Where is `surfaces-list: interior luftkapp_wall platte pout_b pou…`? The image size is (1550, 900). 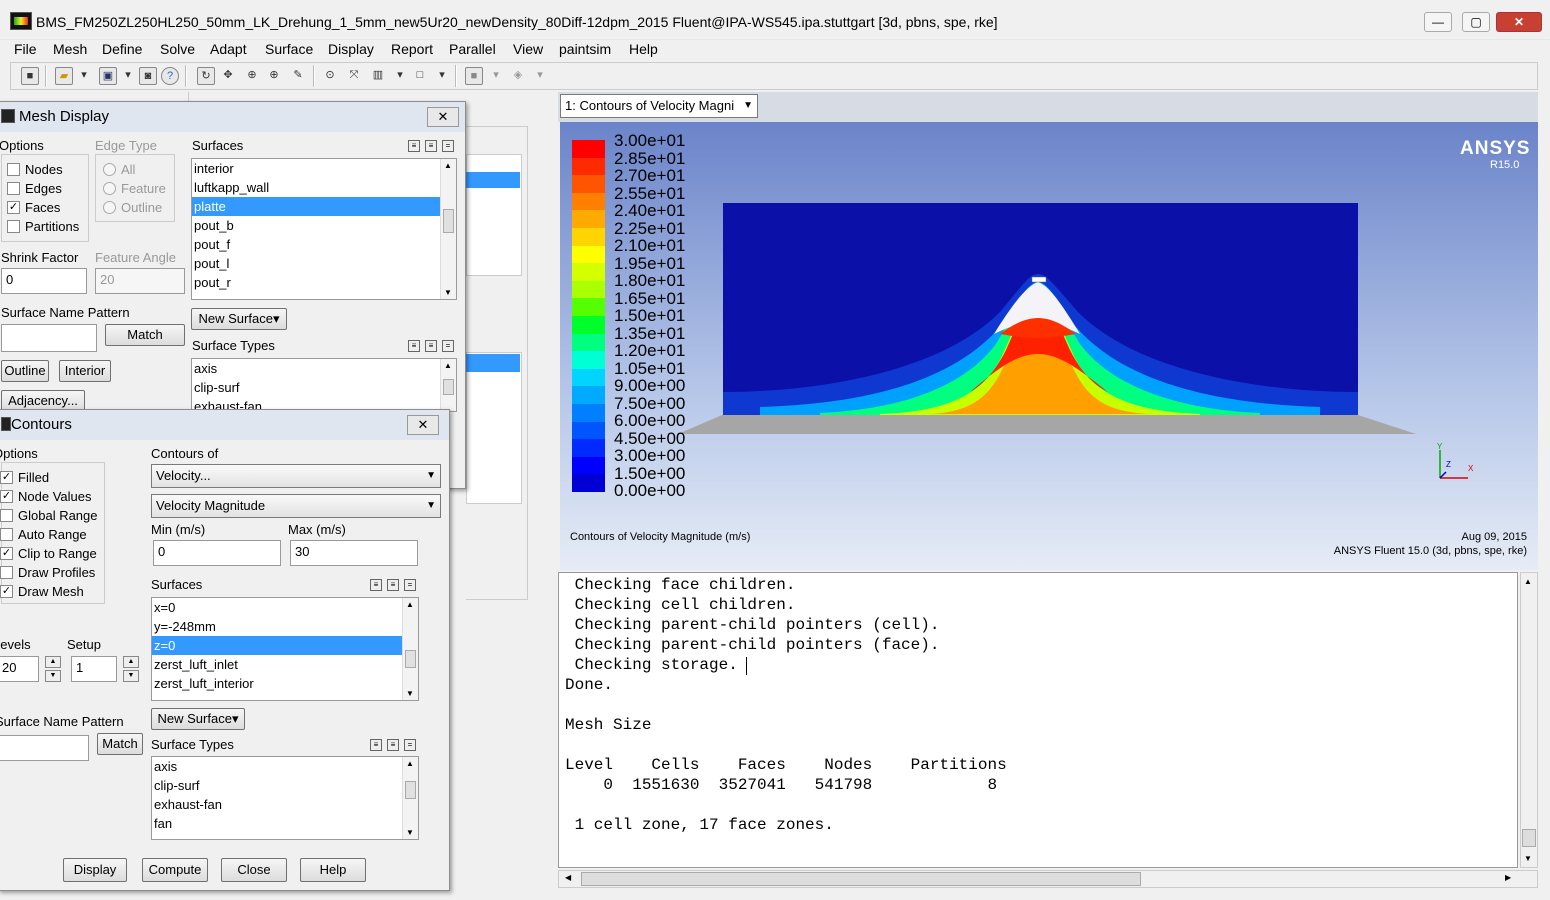 surfaces-list: interior luftkapp_wall platte pout_b pou… is located at coordinates (324, 229).